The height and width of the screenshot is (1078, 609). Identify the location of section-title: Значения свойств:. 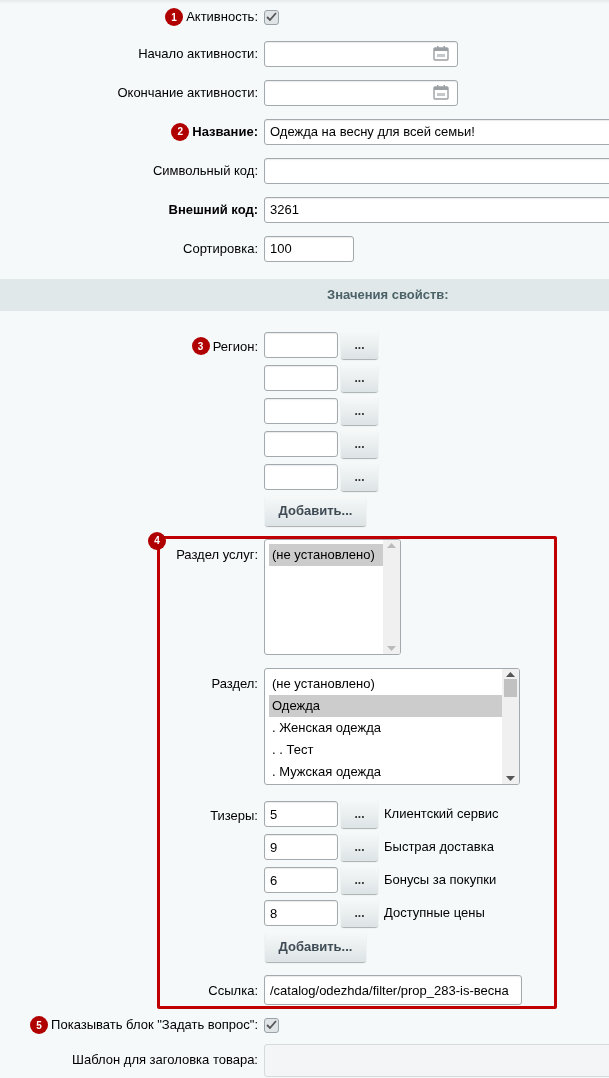
(388, 295).